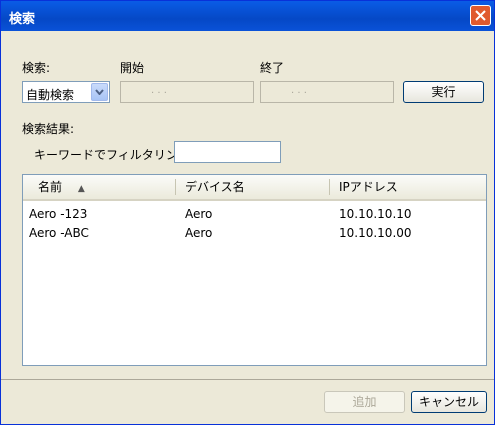 The height and width of the screenshot is (425, 495). What do you see at coordinates (375, 214) in the screenshot?
I see `cell-ip: 10.10.10.10` at bounding box center [375, 214].